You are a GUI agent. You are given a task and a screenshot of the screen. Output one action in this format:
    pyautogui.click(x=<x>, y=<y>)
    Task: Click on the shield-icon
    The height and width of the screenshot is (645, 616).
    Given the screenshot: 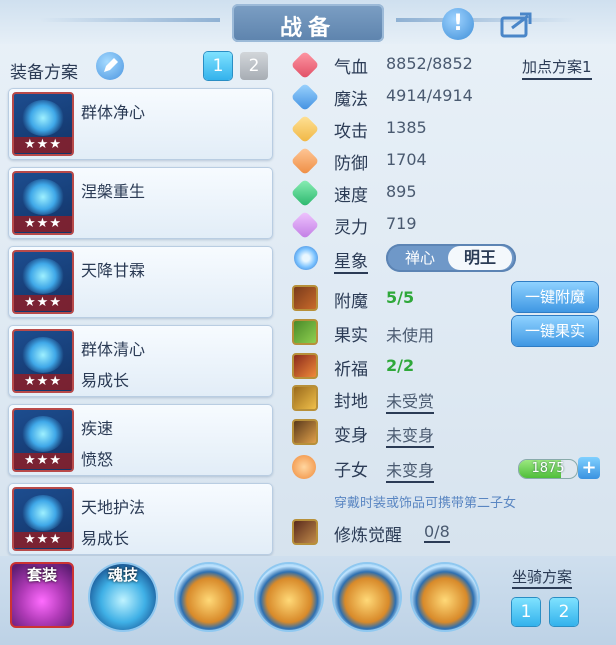 What is the action you would take?
    pyautogui.click(x=305, y=161)
    